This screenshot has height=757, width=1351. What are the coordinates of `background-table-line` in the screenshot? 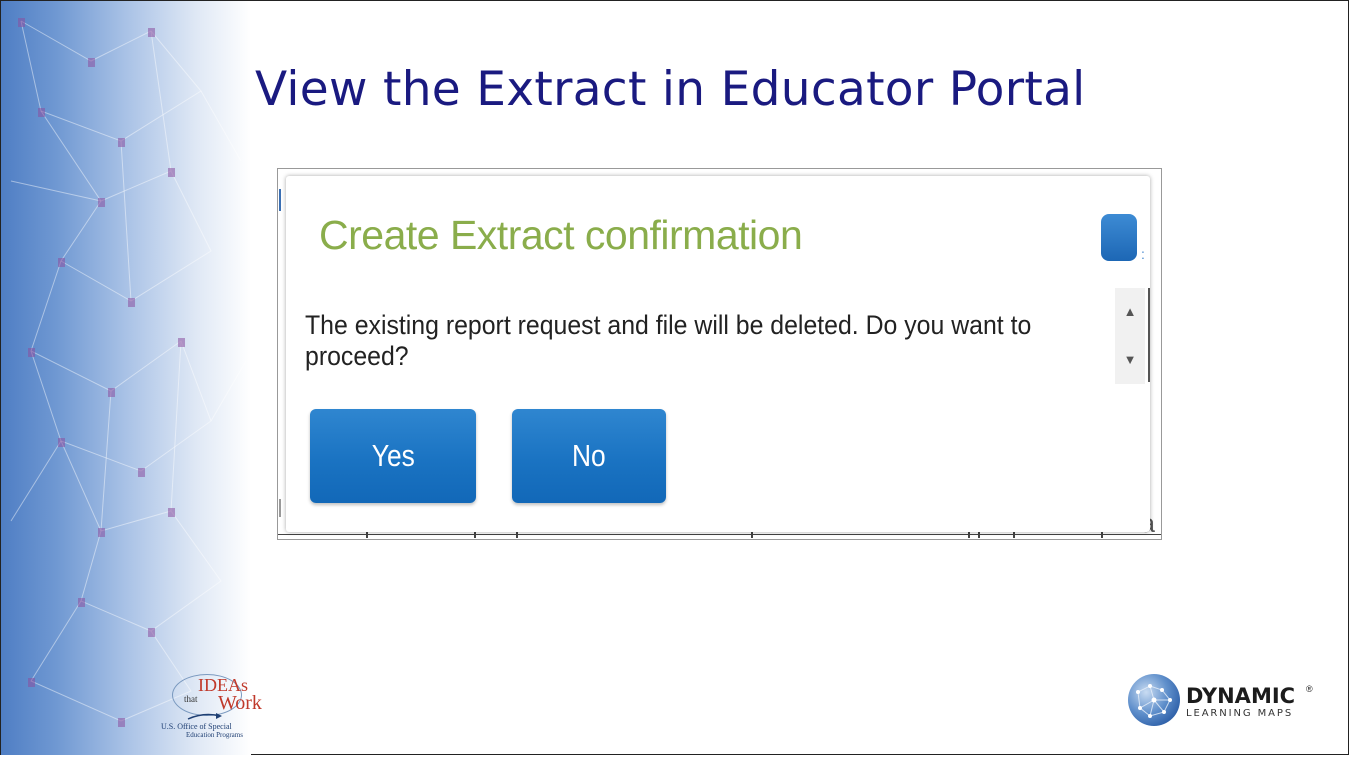 It's located at (719, 534).